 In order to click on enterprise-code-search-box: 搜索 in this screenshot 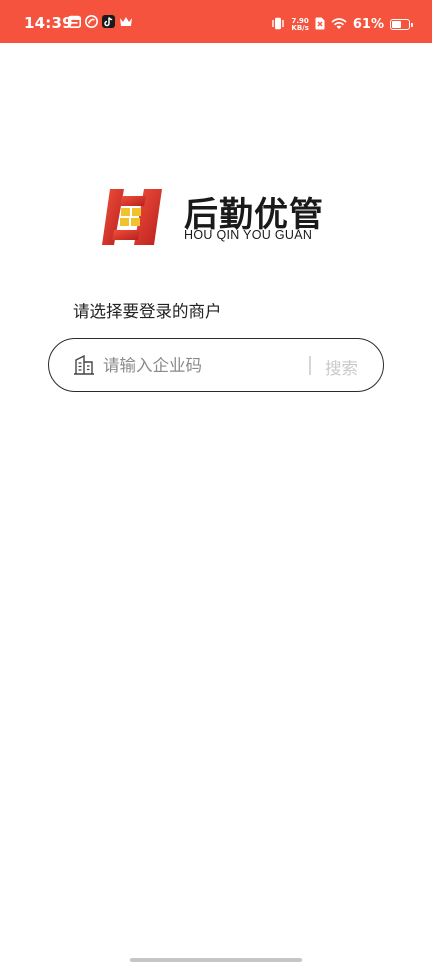, I will do `click(216, 365)`.